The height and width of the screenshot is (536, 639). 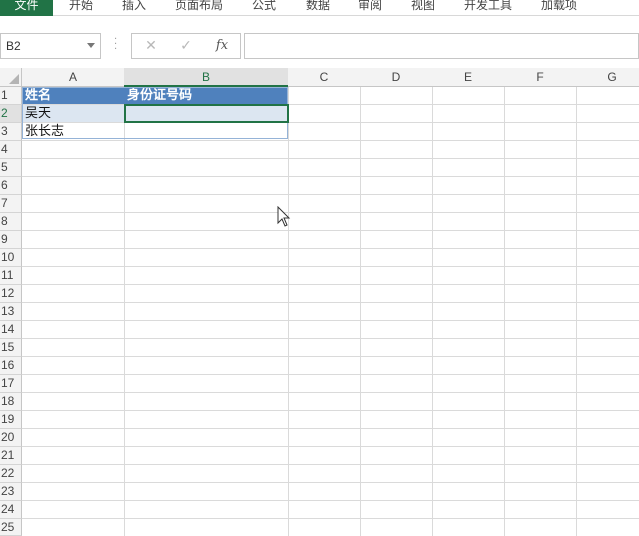 I want to click on name-box: B2, so click(x=50, y=46).